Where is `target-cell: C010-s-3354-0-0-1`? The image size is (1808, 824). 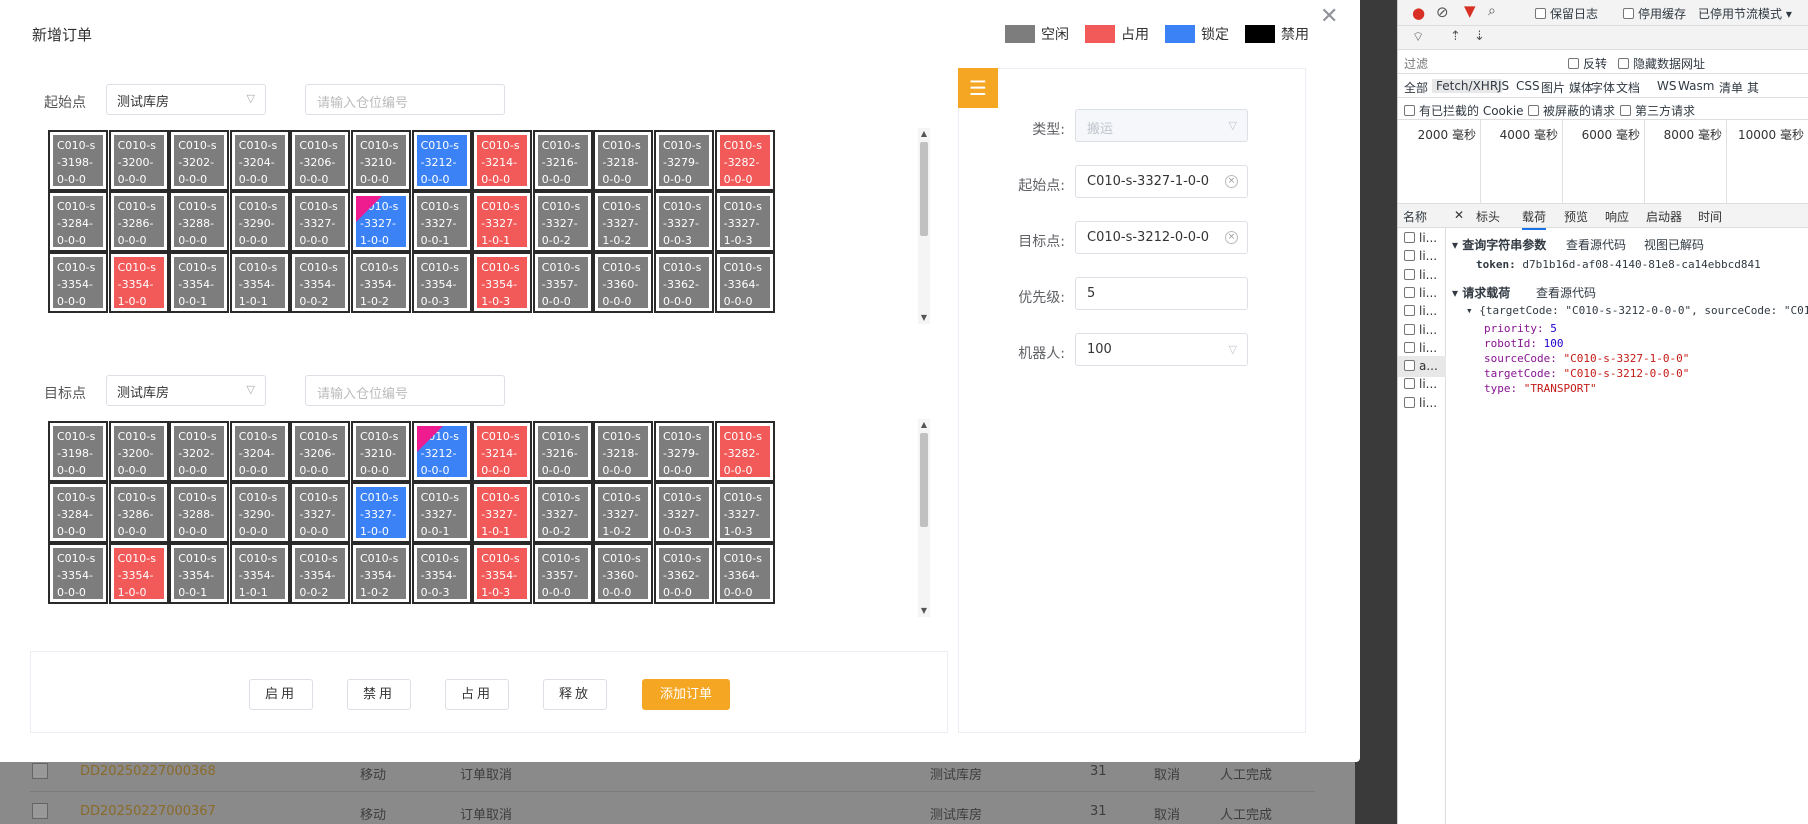 target-cell: C010-s-3354-0-0-1 is located at coordinates (199, 573).